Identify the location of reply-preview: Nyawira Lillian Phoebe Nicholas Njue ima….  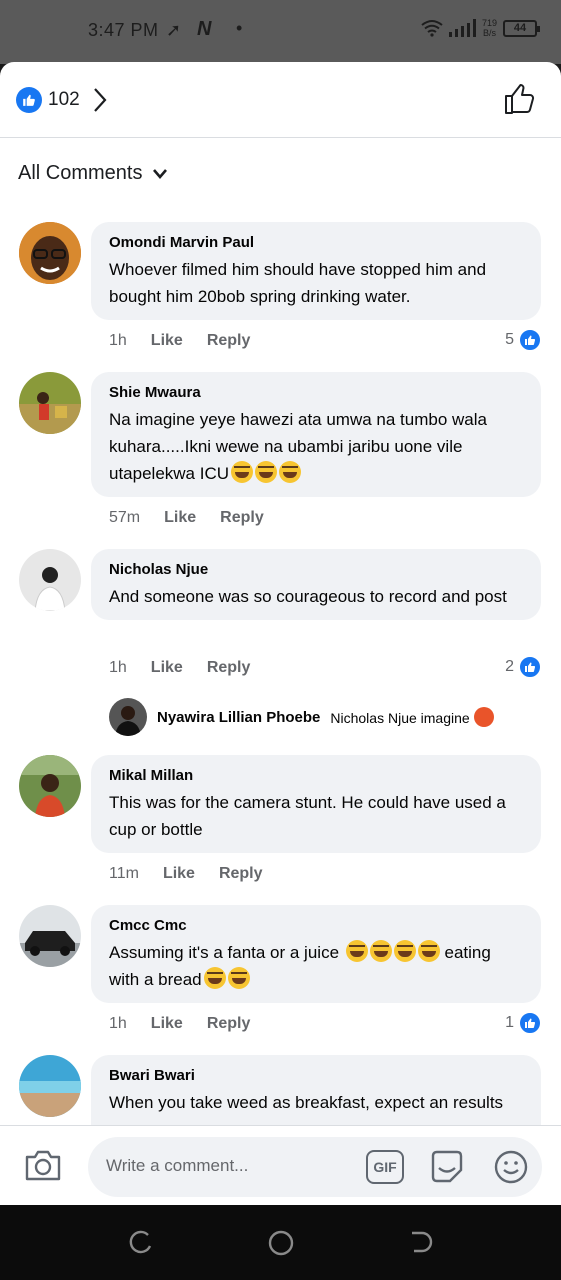
(301, 717).